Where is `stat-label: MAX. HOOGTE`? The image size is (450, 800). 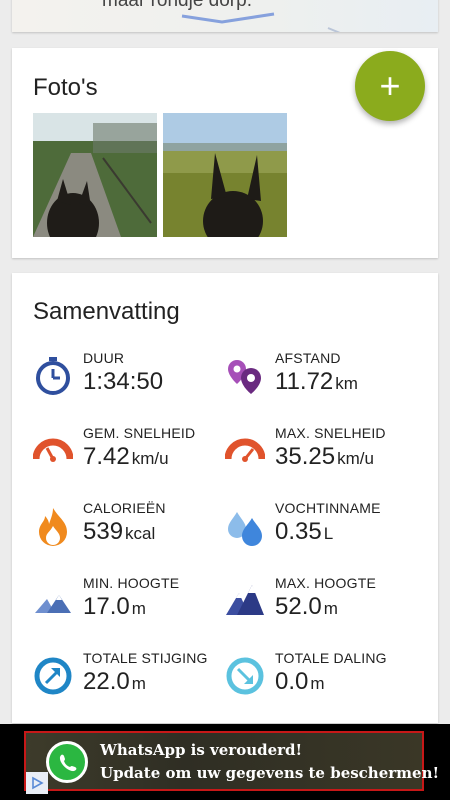 stat-label: MAX. HOOGTE is located at coordinates (325, 583).